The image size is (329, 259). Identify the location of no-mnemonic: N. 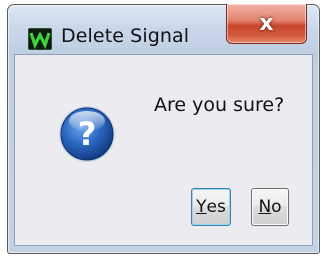
(265, 207).